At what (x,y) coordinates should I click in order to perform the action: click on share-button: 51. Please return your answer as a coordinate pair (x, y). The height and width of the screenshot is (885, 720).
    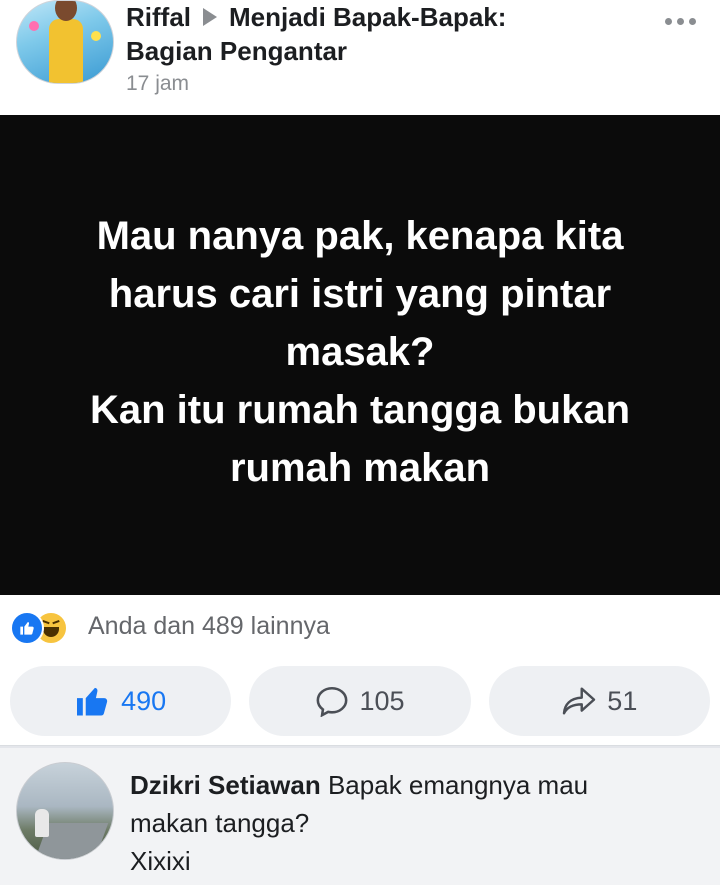
    Looking at the image, I should click on (599, 701).